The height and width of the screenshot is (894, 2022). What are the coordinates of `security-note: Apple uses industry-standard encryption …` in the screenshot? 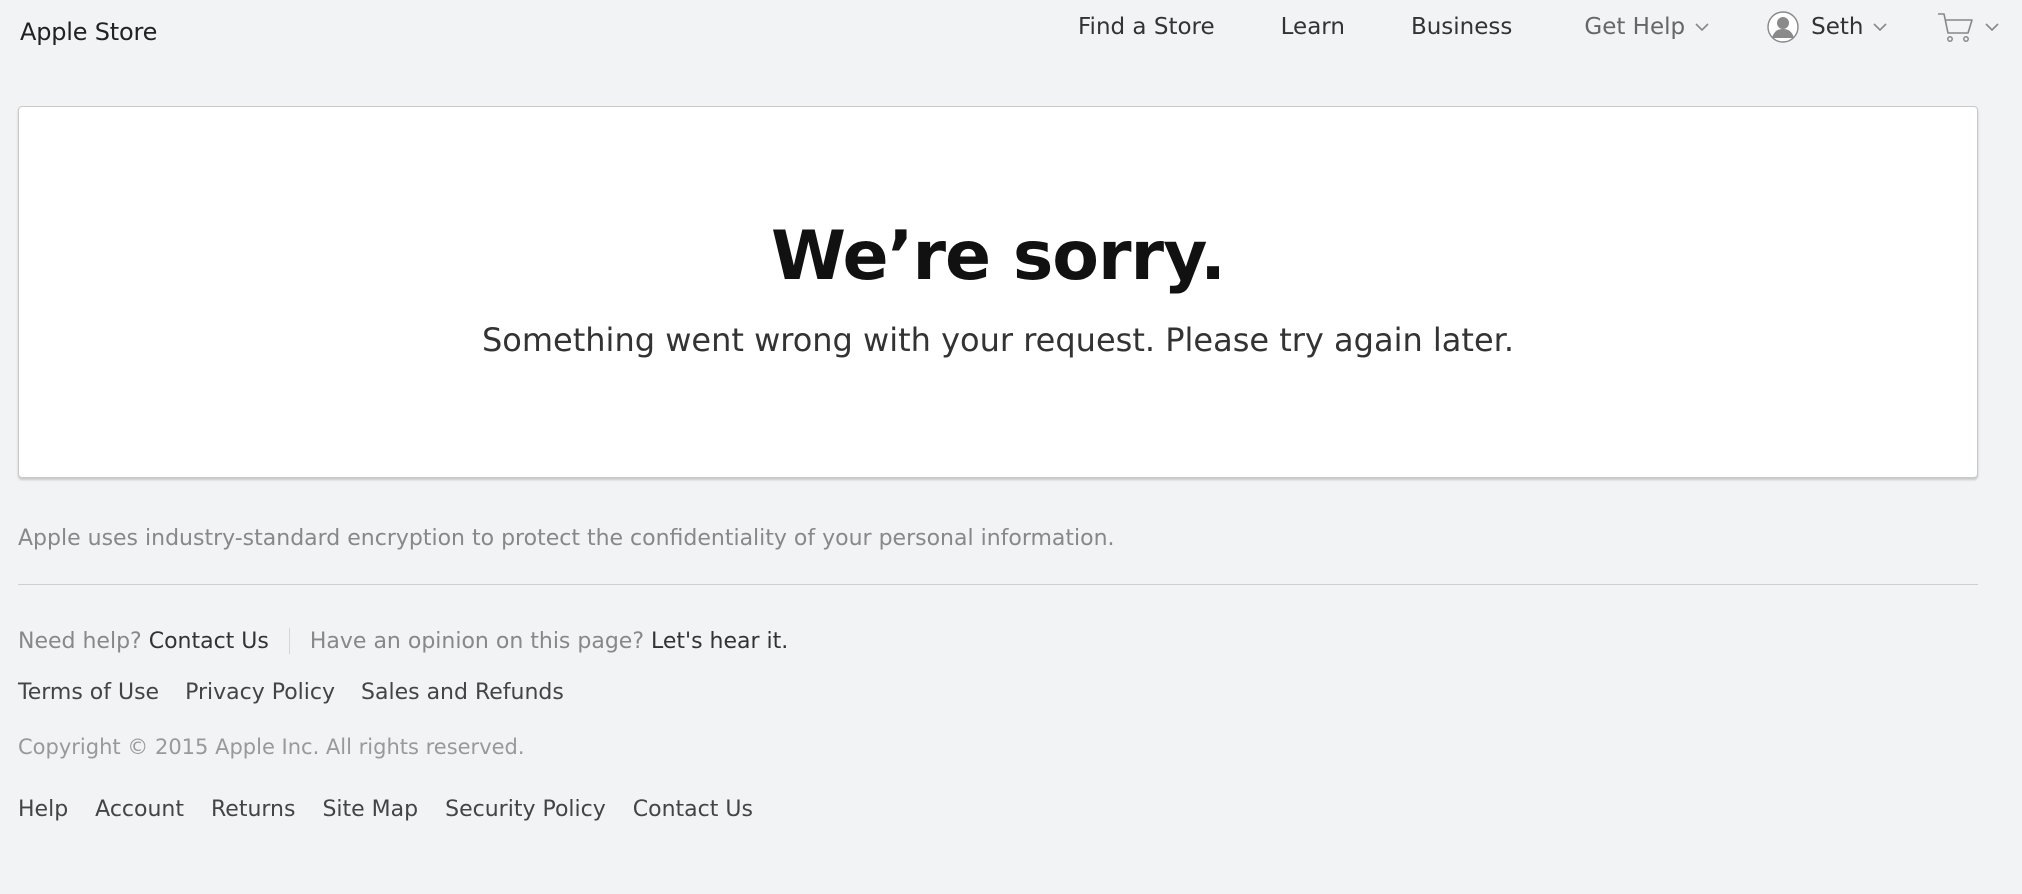 It's located at (566, 538).